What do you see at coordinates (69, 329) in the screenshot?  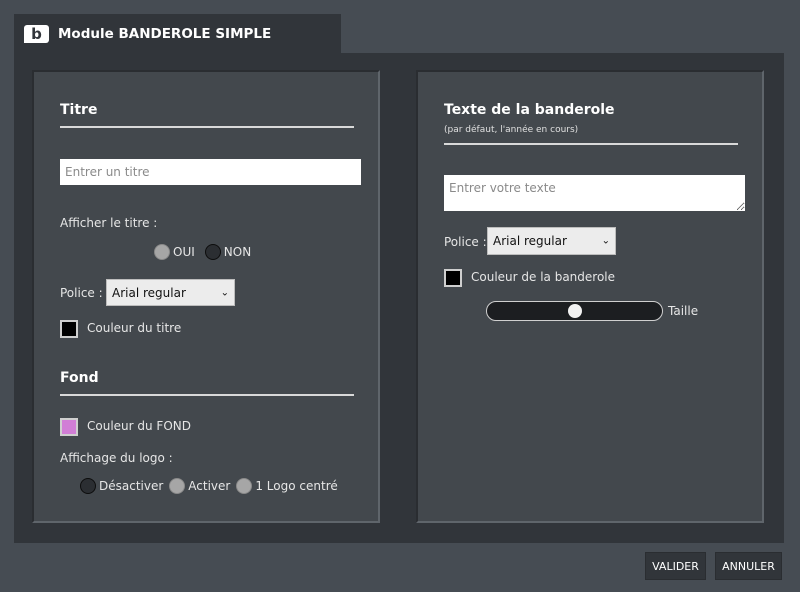 I see `title-color-swatch` at bounding box center [69, 329].